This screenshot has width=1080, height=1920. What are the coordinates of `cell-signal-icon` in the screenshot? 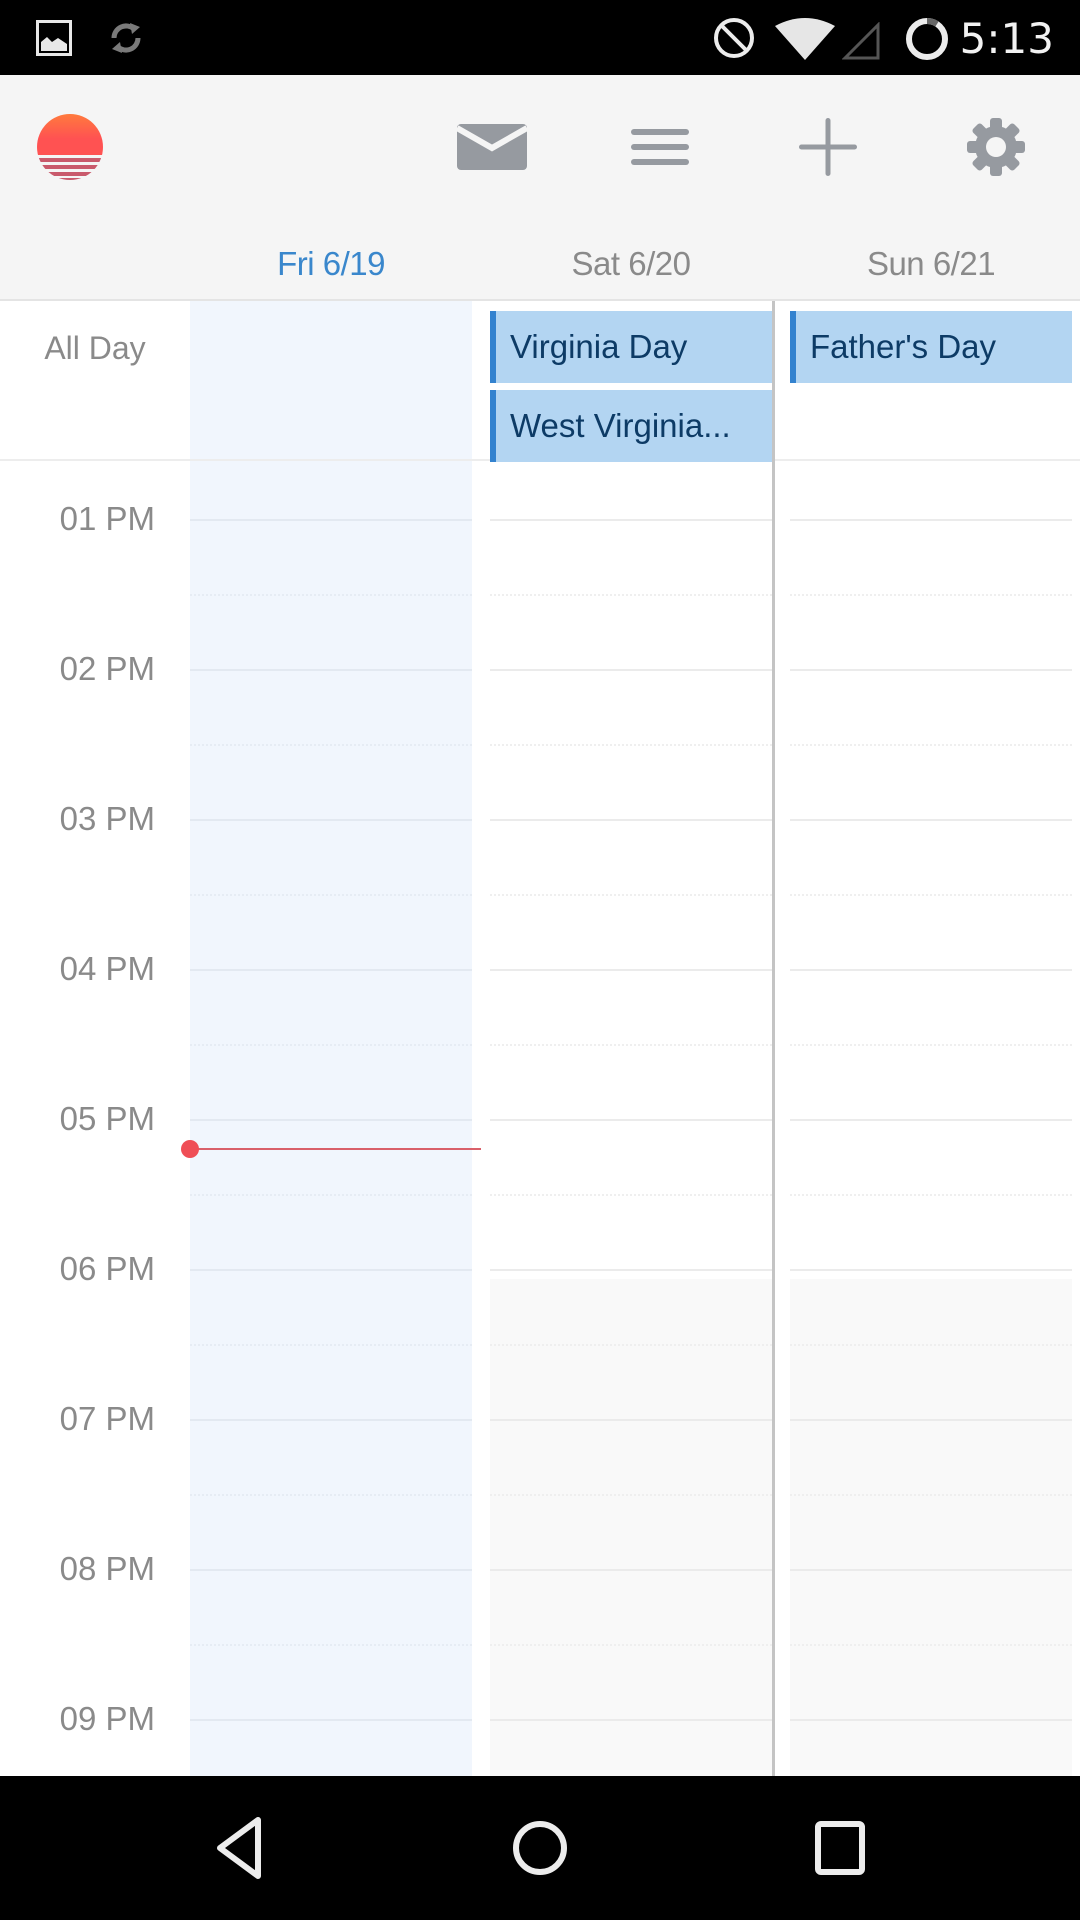 It's located at (861, 41).